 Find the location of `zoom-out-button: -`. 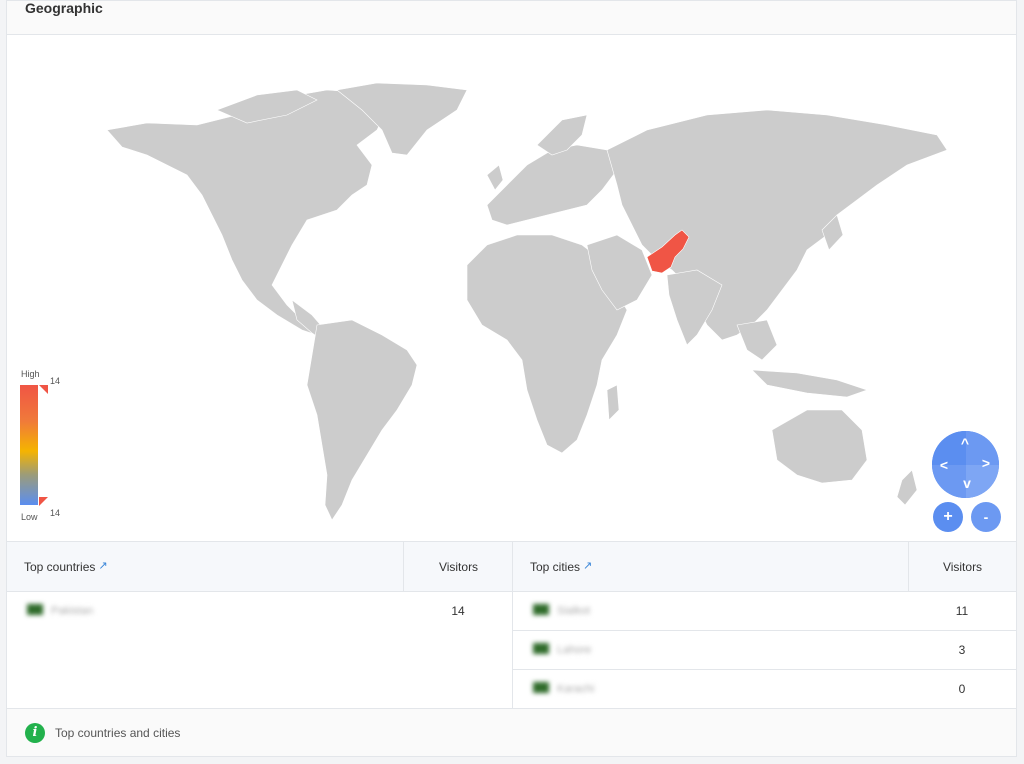

zoom-out-button: - is located at coordinates (986, 517).